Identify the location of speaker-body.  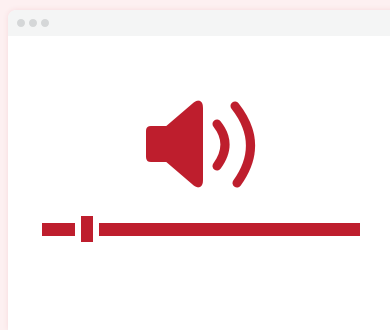
(174, 144).